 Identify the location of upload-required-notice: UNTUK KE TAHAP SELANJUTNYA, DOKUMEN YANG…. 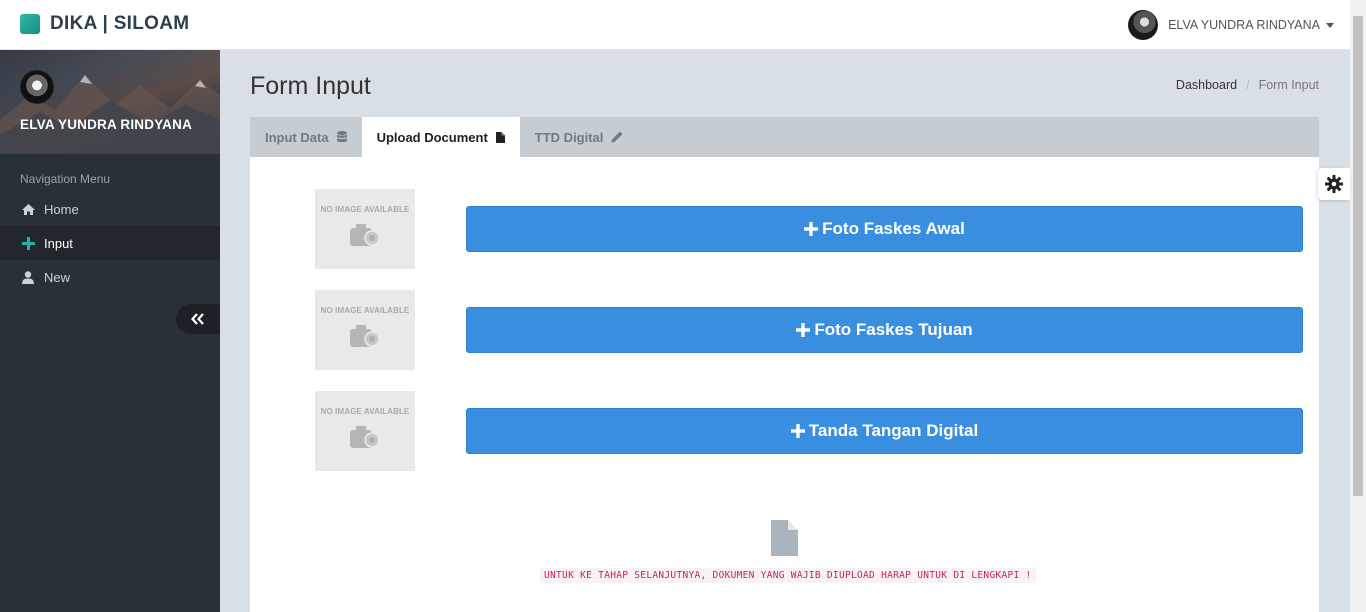
(788, 575).